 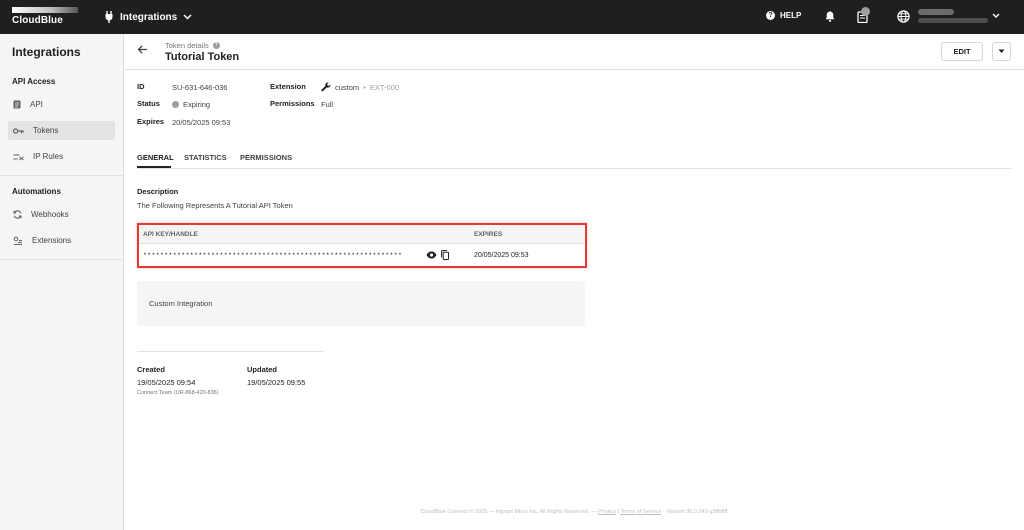 What do you see at coordinates (18, 130) in the screenshot?
I see `key-icon` at bounding box center [18, 130].